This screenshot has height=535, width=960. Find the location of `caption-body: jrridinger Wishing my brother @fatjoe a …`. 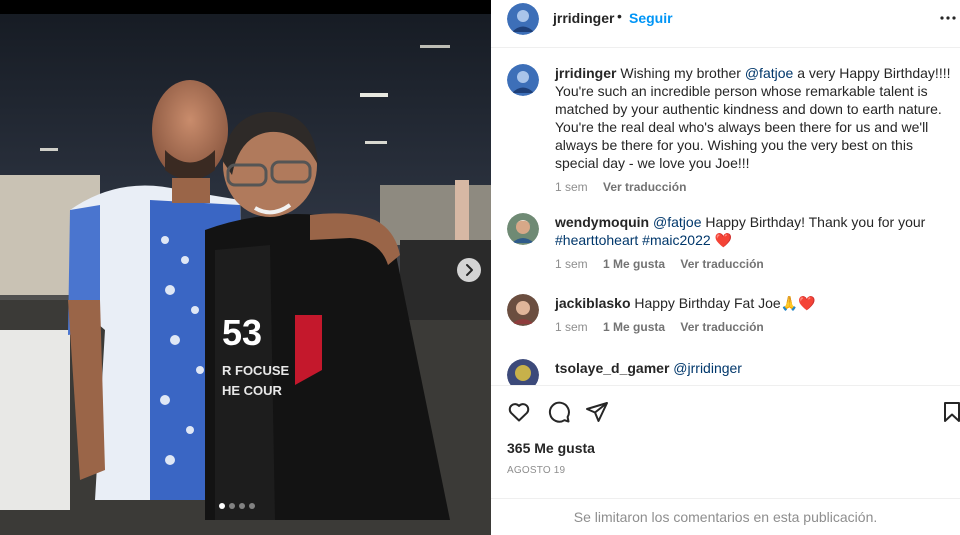

caption-body: jrridinger Wishing my brother @fatjoe a … is located at coordinates (753, 129).